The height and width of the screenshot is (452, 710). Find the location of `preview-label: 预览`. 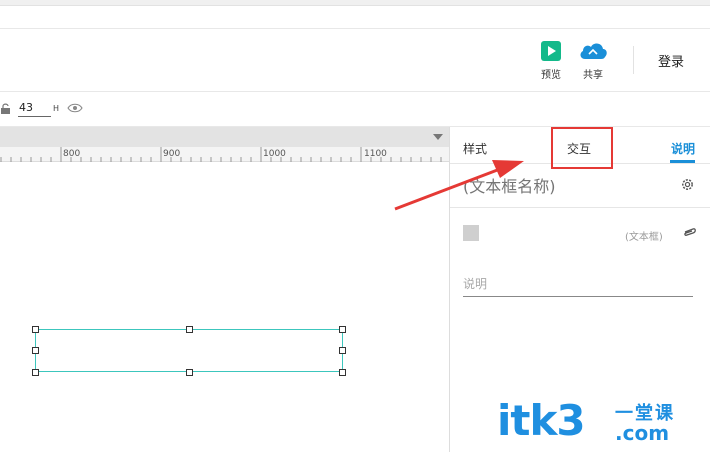

preview-label: 预览 is located at coordinates (551, 75).